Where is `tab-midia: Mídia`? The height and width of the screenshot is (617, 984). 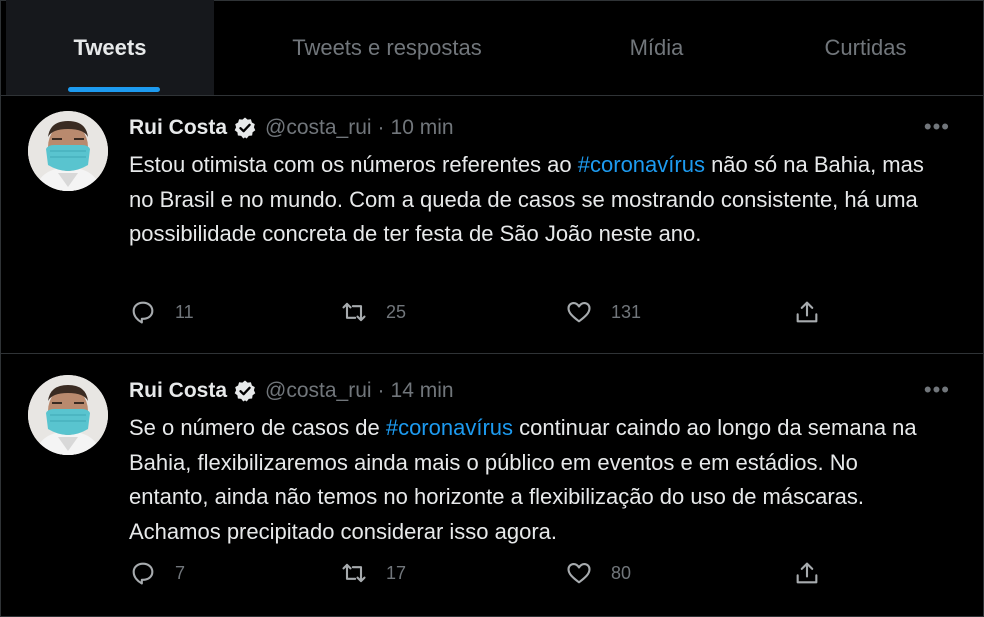
tab-midia: Mídia is located at coordinates (656, 47).